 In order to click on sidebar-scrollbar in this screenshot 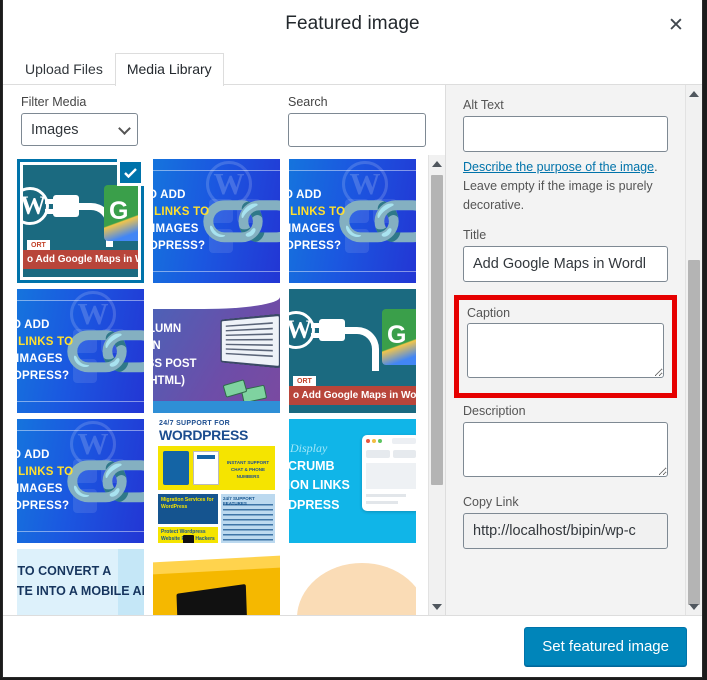, I will do `click(693, 350)`.